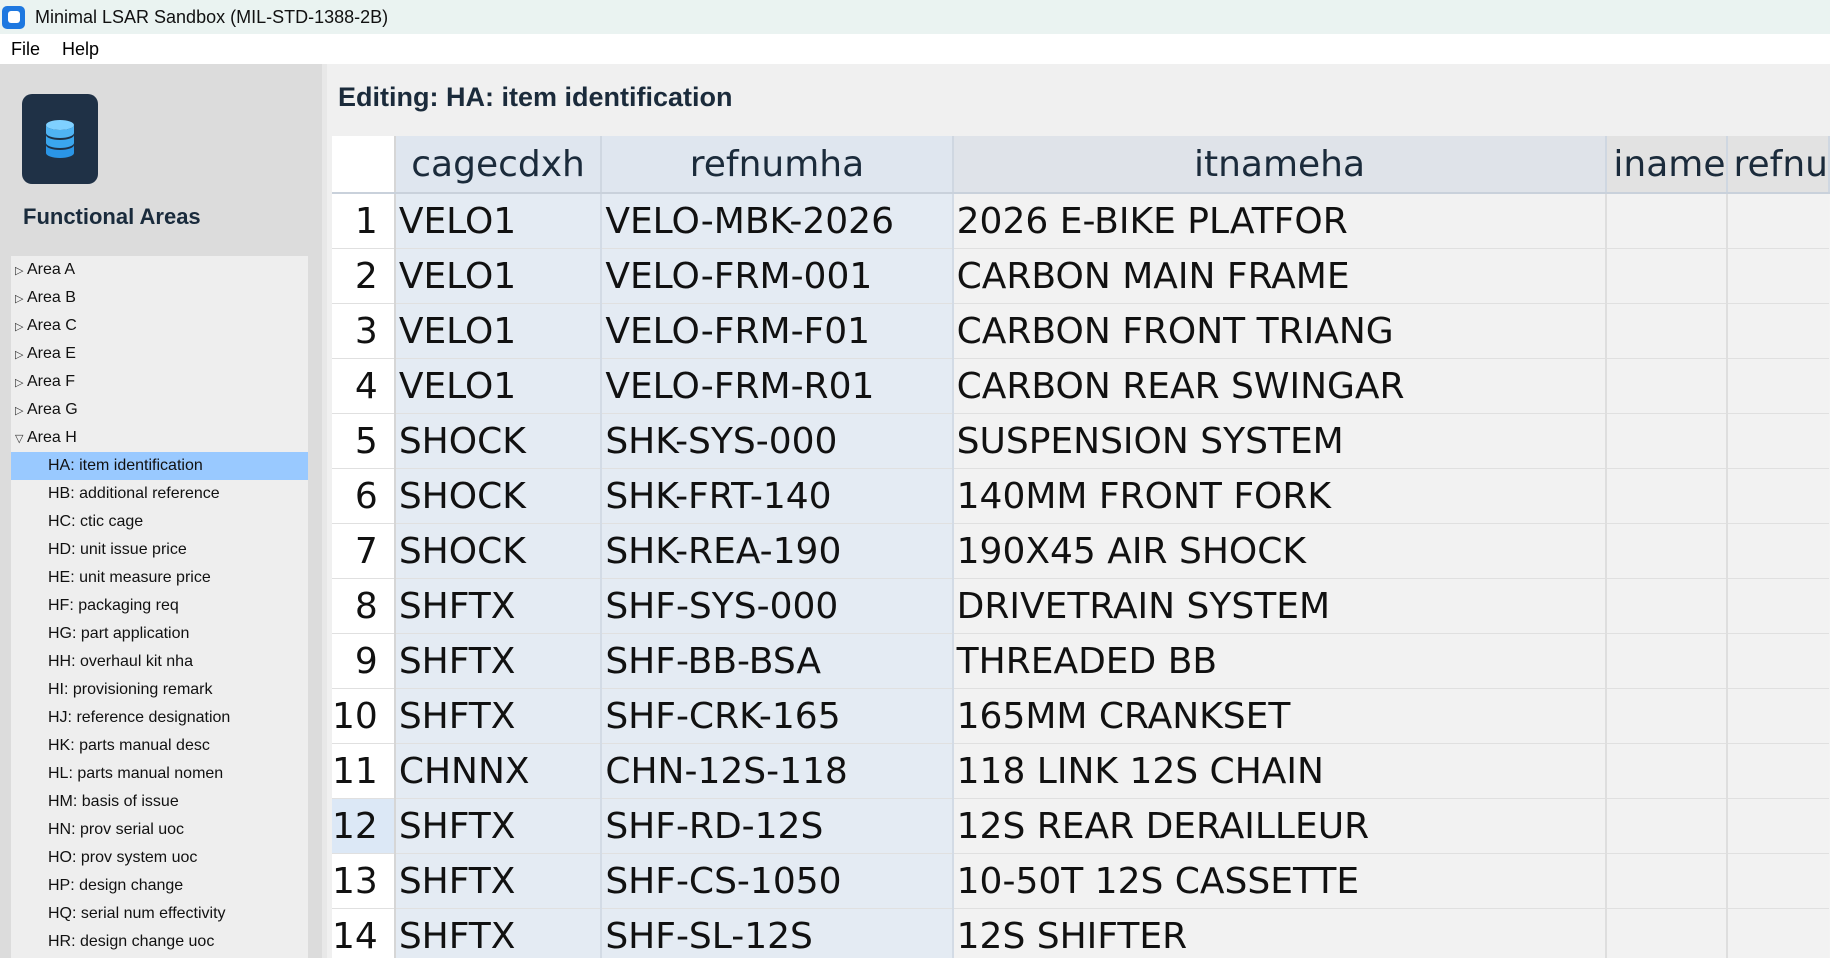 The width and height of the screenshot is (1830, 958). Describe the element at coordinates (777, 165) in the screenshot. I see `column-header-refnumha: refnumha` at that location.